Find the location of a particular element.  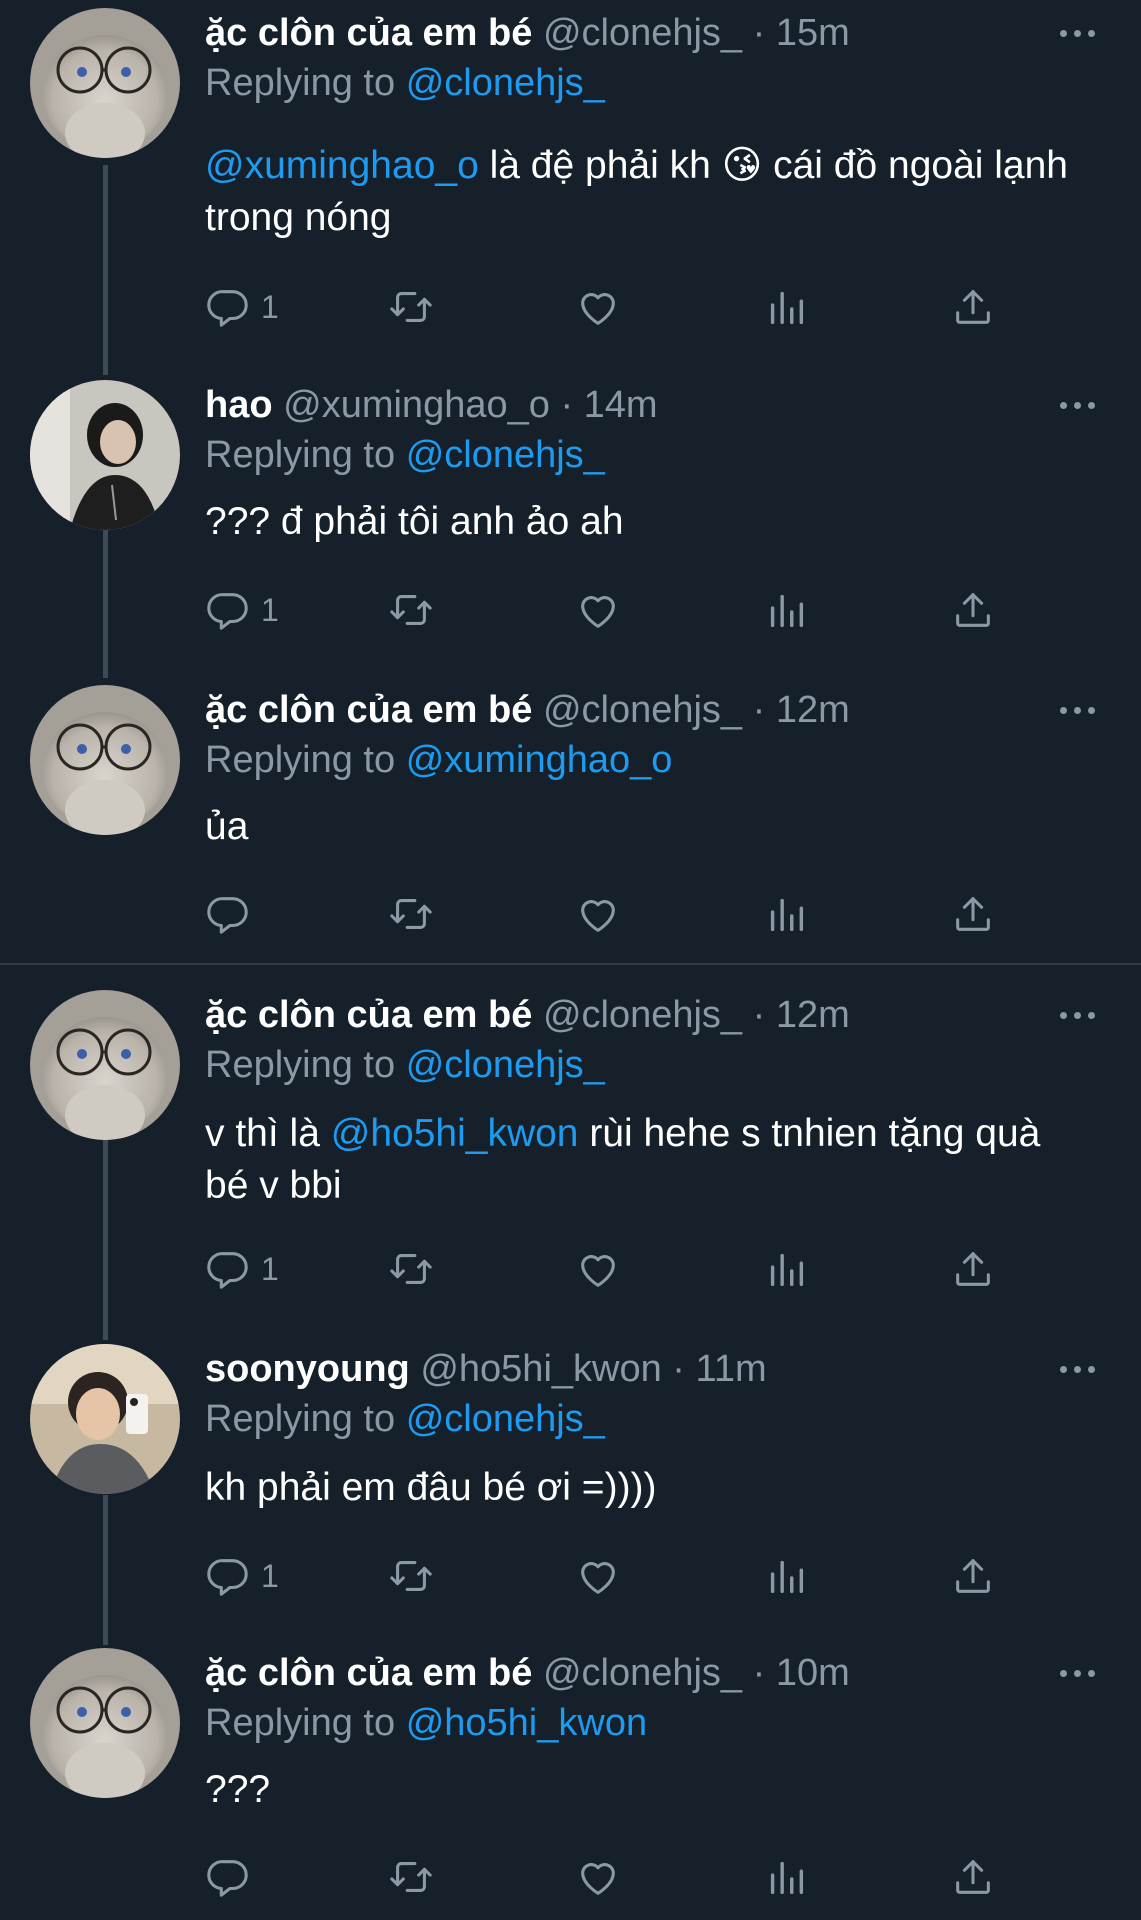

replying-to-mention: @xuminghao_o is located at coordinates (539, 760).